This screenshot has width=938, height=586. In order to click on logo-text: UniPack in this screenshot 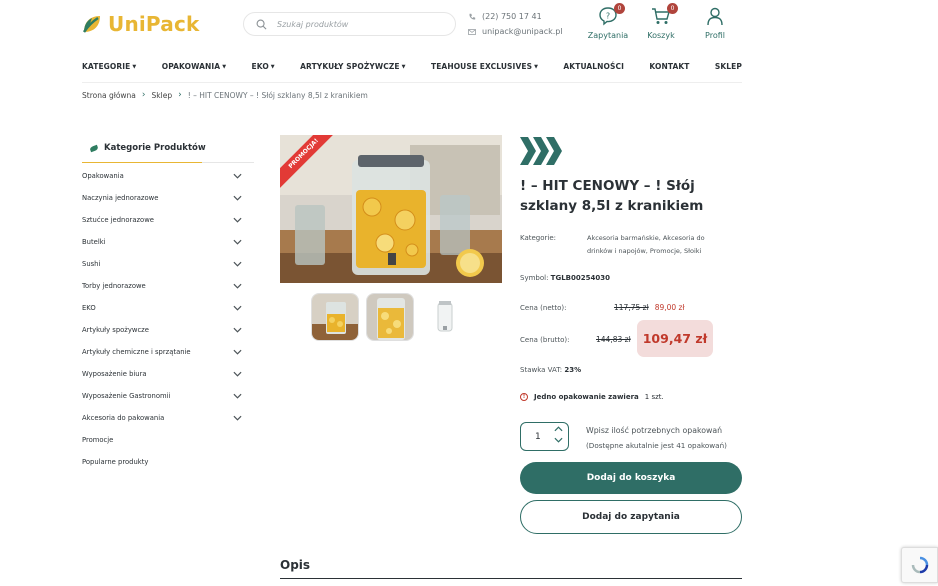, I will do `click(154, 24)`.